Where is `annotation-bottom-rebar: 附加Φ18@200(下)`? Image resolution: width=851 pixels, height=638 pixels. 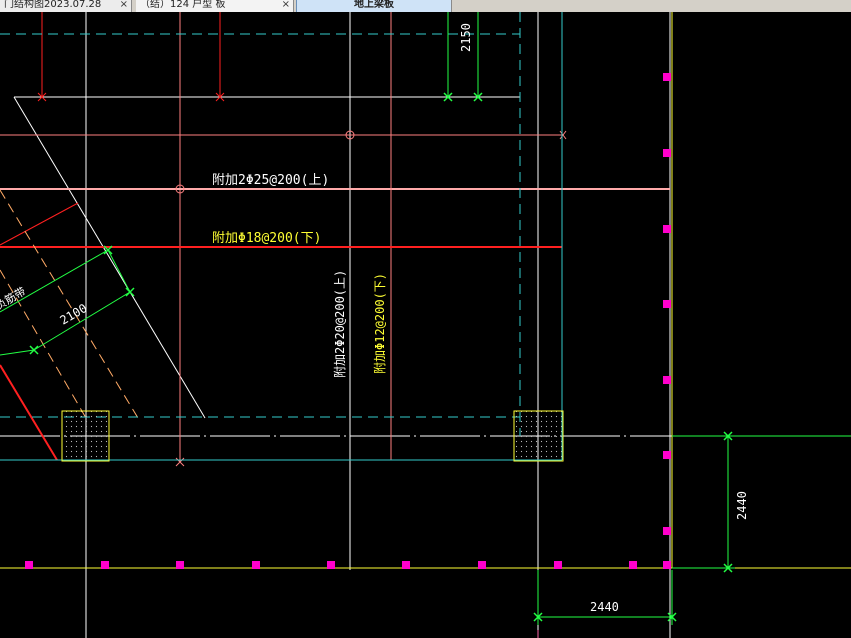
annotation-bottom-rebar: 附加Φ18@200(下) is located at coordinates (266, 238).